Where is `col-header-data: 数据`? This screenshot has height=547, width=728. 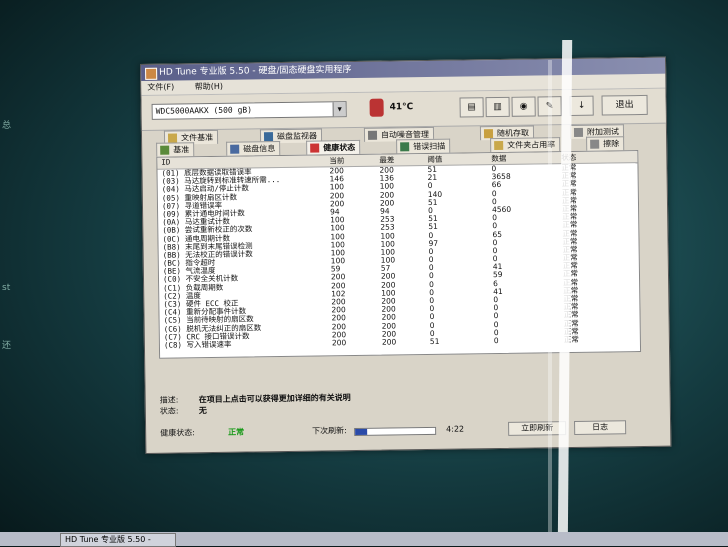 col-header-data: 数据 is located at coordinates (498, 158).